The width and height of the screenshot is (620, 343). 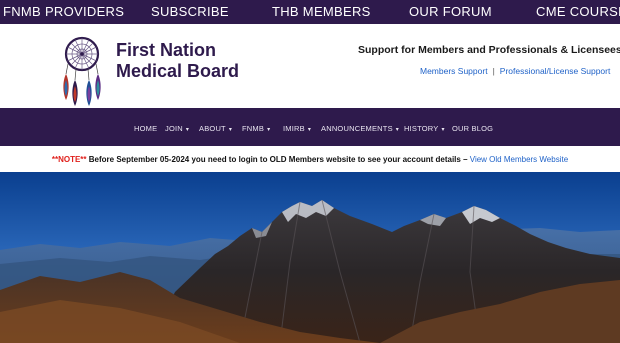 I want to click on nav-item-label: ABOUT, so click(x=212, y=128).